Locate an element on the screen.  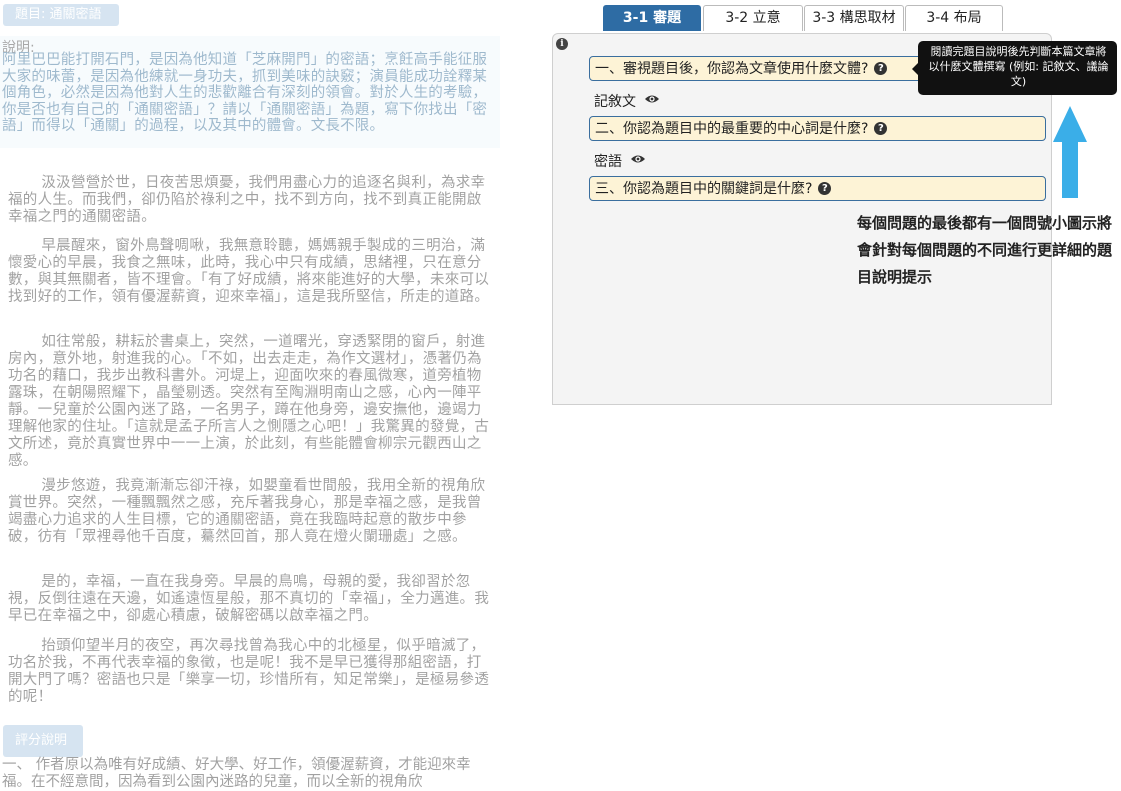
question-2: 二、你認為題目中的最重要的中心詞是什麼?? is located at coordinates (817, 128).